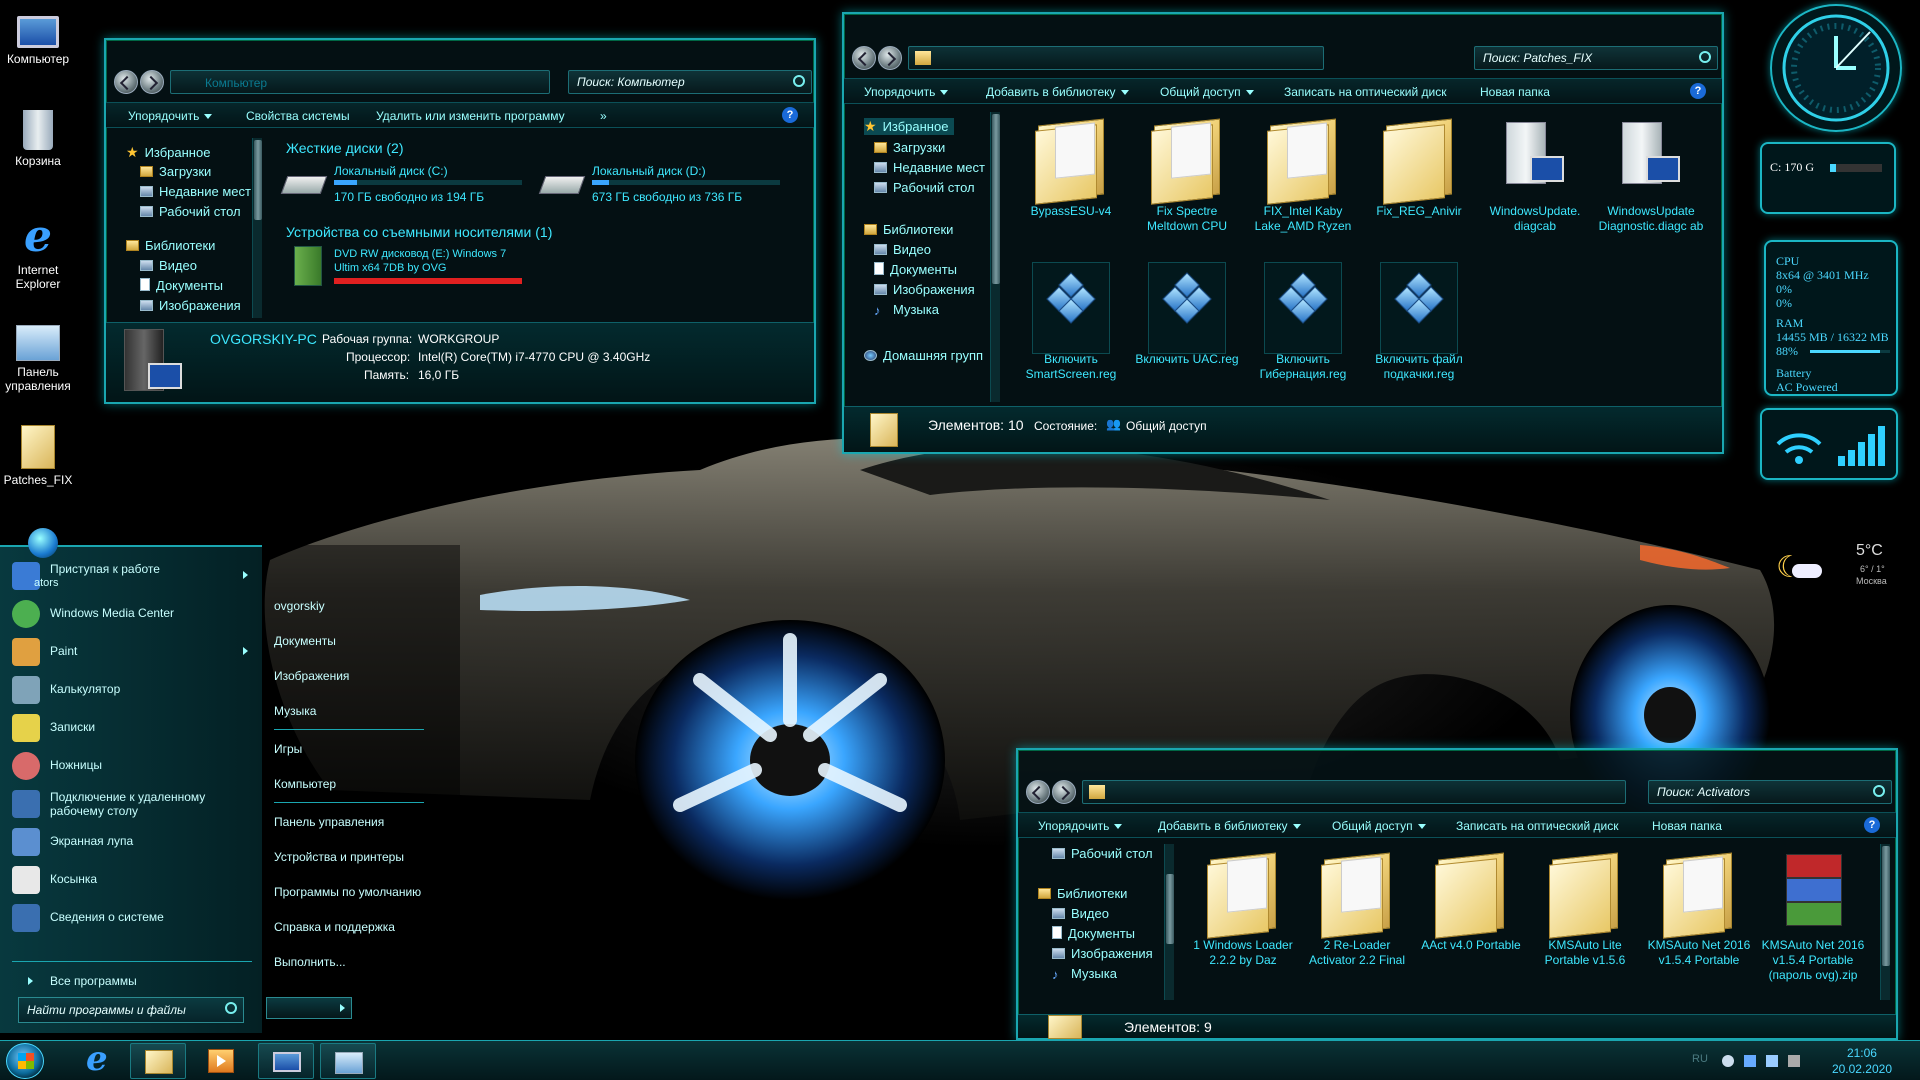 Image resolution: width=1920 pixels, height=1080 pixels. I want to click on content-scrollbar, so click(1885, 922).